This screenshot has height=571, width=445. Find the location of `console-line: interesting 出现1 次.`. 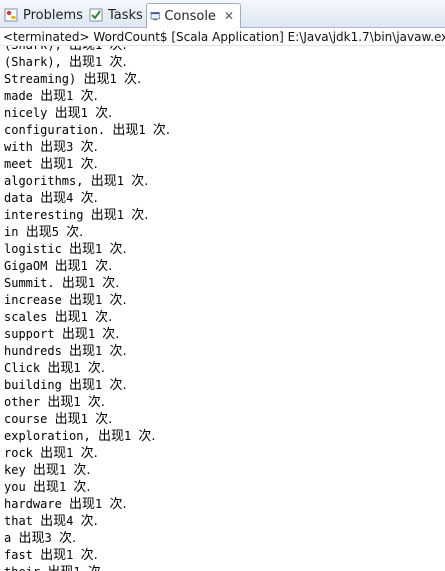

console-line: interesting 出现1 次. is located at coordinates (87, 215).